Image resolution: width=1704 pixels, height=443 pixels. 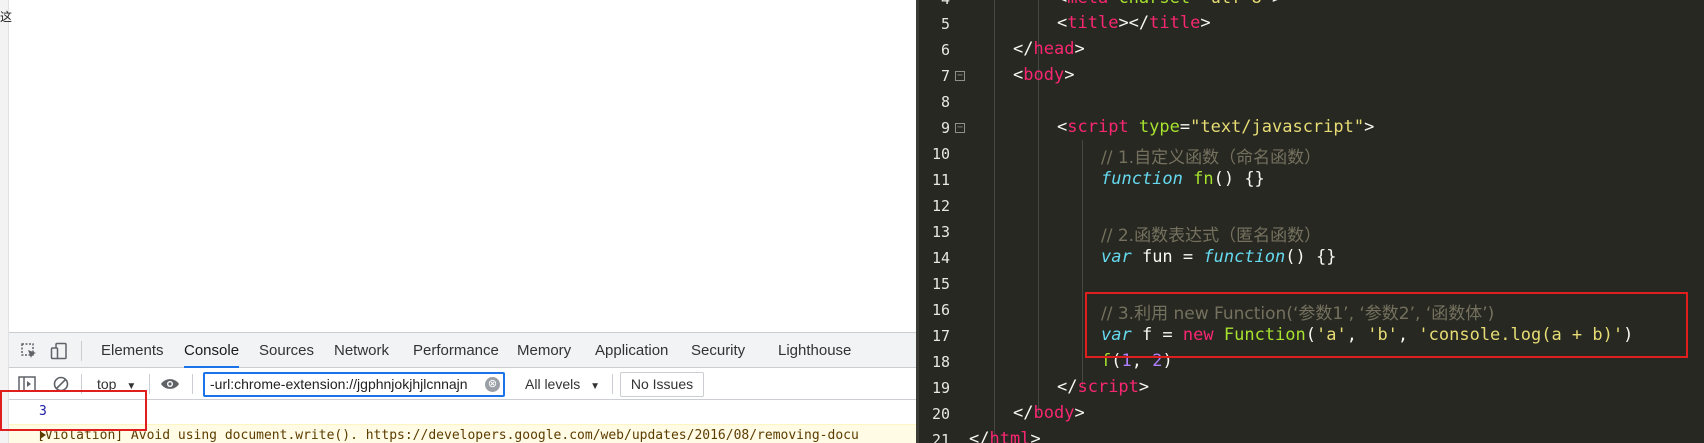 I want to click on annotation-box-code, so click(x=1386, y=325).